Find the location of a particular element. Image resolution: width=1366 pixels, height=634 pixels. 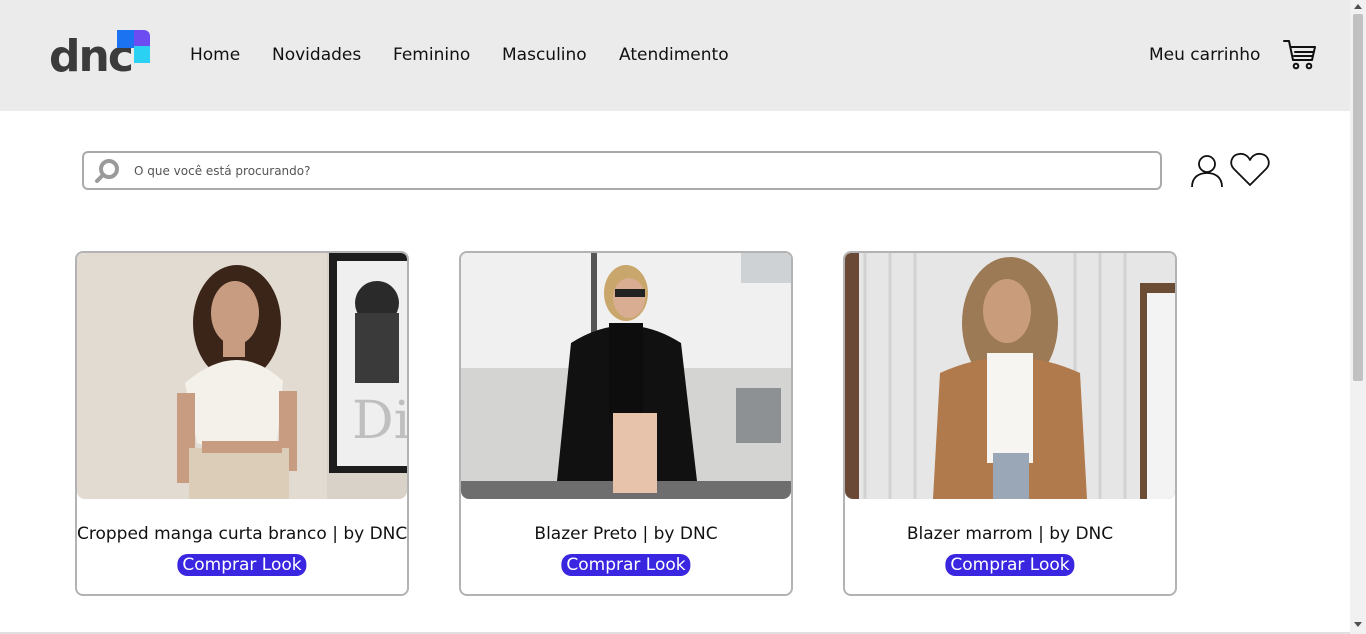

search-input is located at coordinates (639, 171).